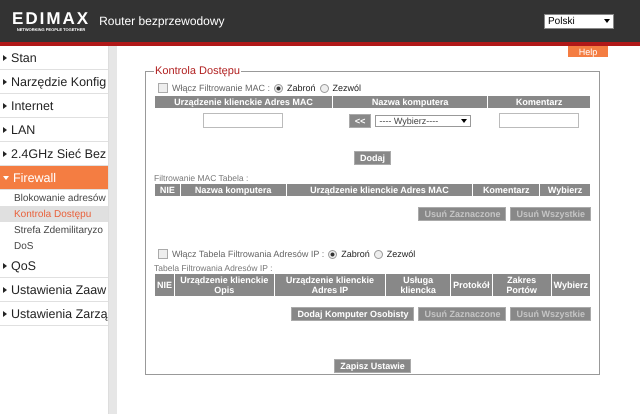 This screenshot has width=640, height=414. Describe the element at coordinates (243, 120) in the screenshot. I see `mac-address-field` at that location.